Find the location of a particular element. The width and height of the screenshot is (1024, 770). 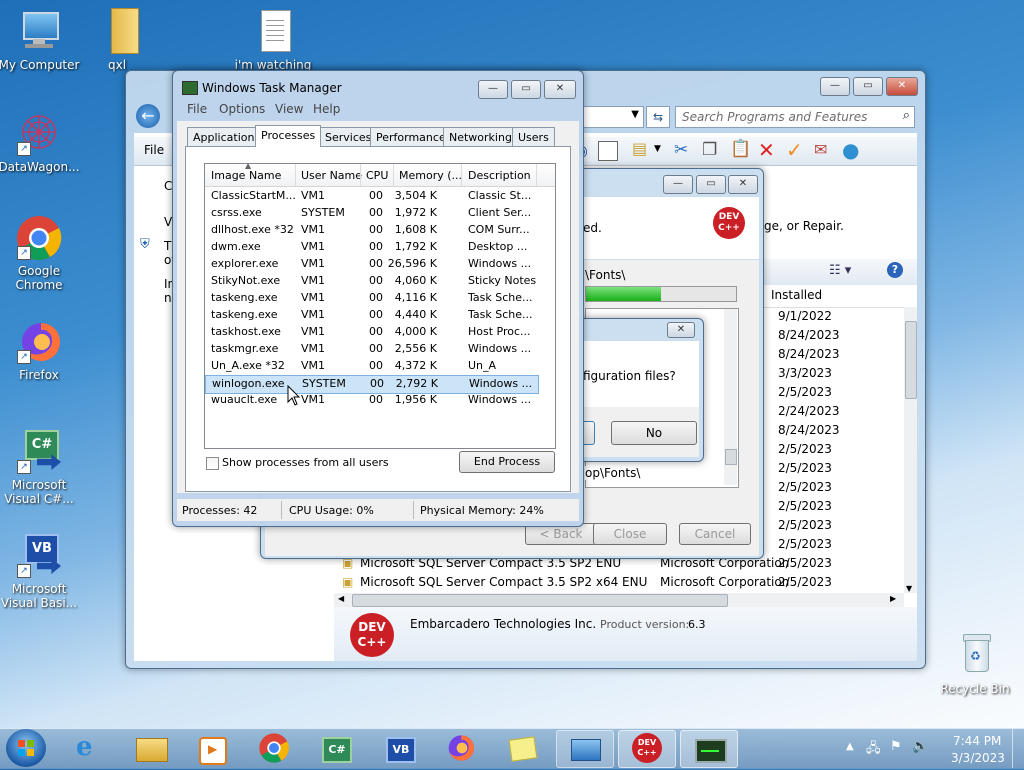

tab-processes: Processes is located at coordinates (288, 136).